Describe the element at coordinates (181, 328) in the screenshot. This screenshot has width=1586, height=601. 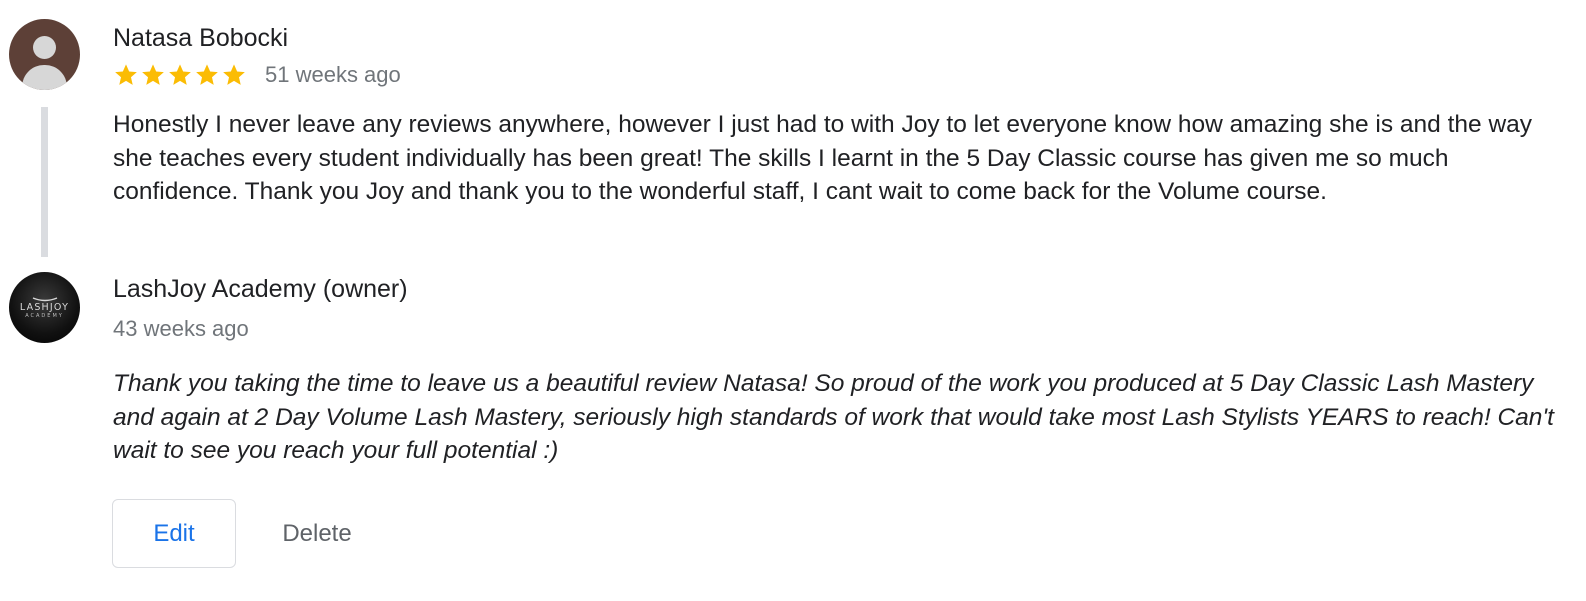
I see `owner-response-time: 43 weeks ago` at that location.